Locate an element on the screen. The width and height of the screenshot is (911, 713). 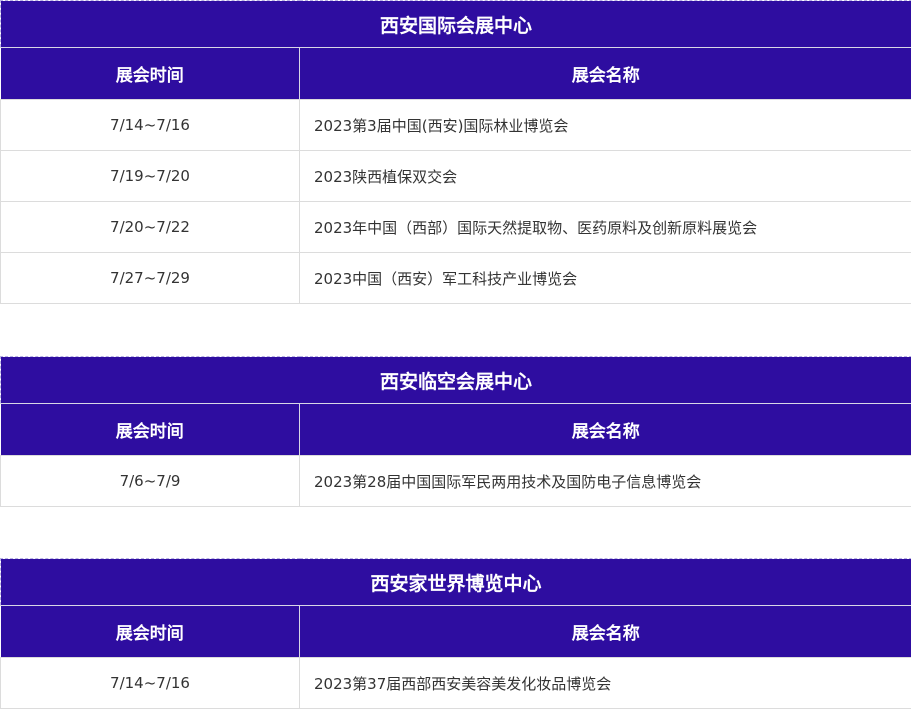
exhibition-date: 7/6~7/9 is located at coordinates (150, 481).